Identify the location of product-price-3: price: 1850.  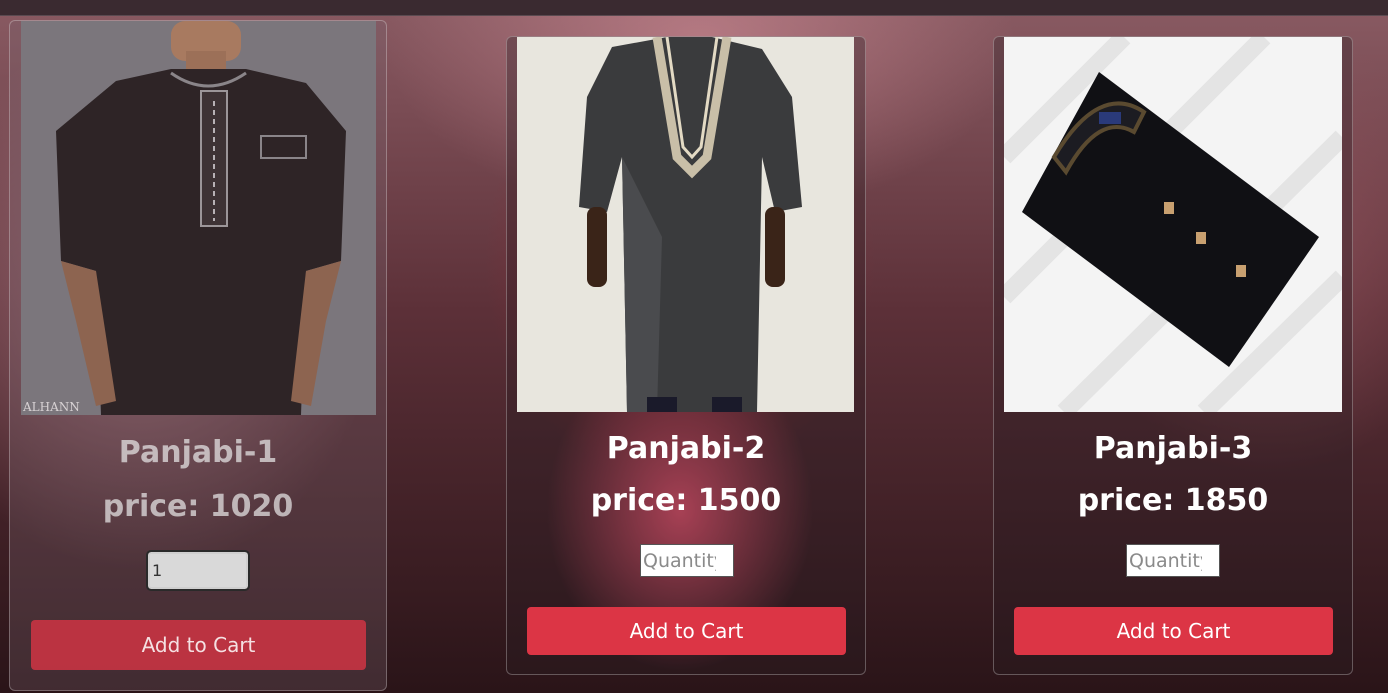
(1173, 500).